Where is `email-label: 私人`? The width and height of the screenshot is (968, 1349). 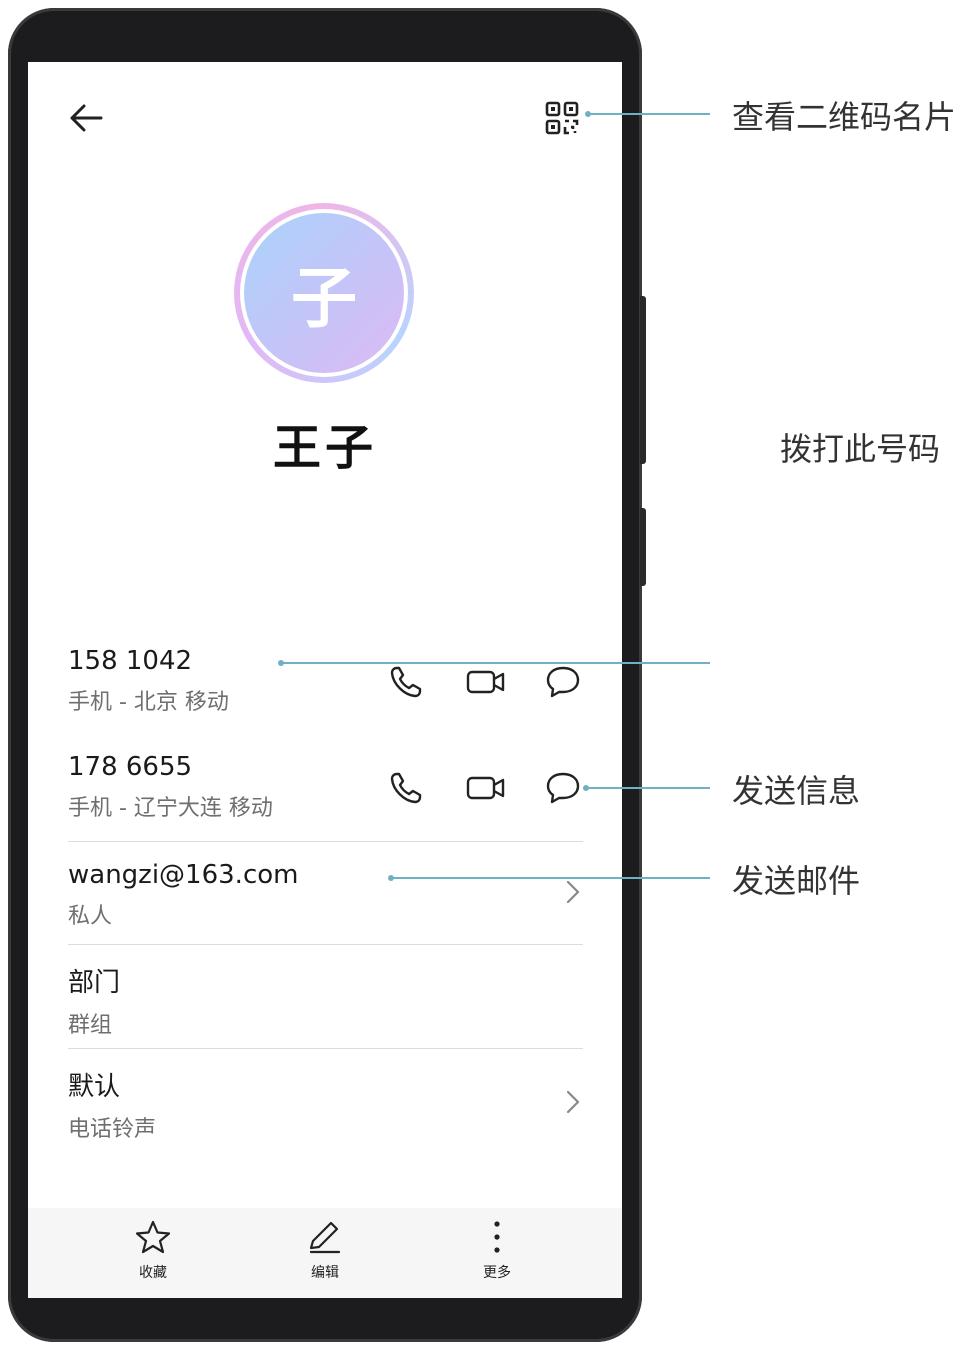 email-label: 私人 is located at coordinates (90, 916).